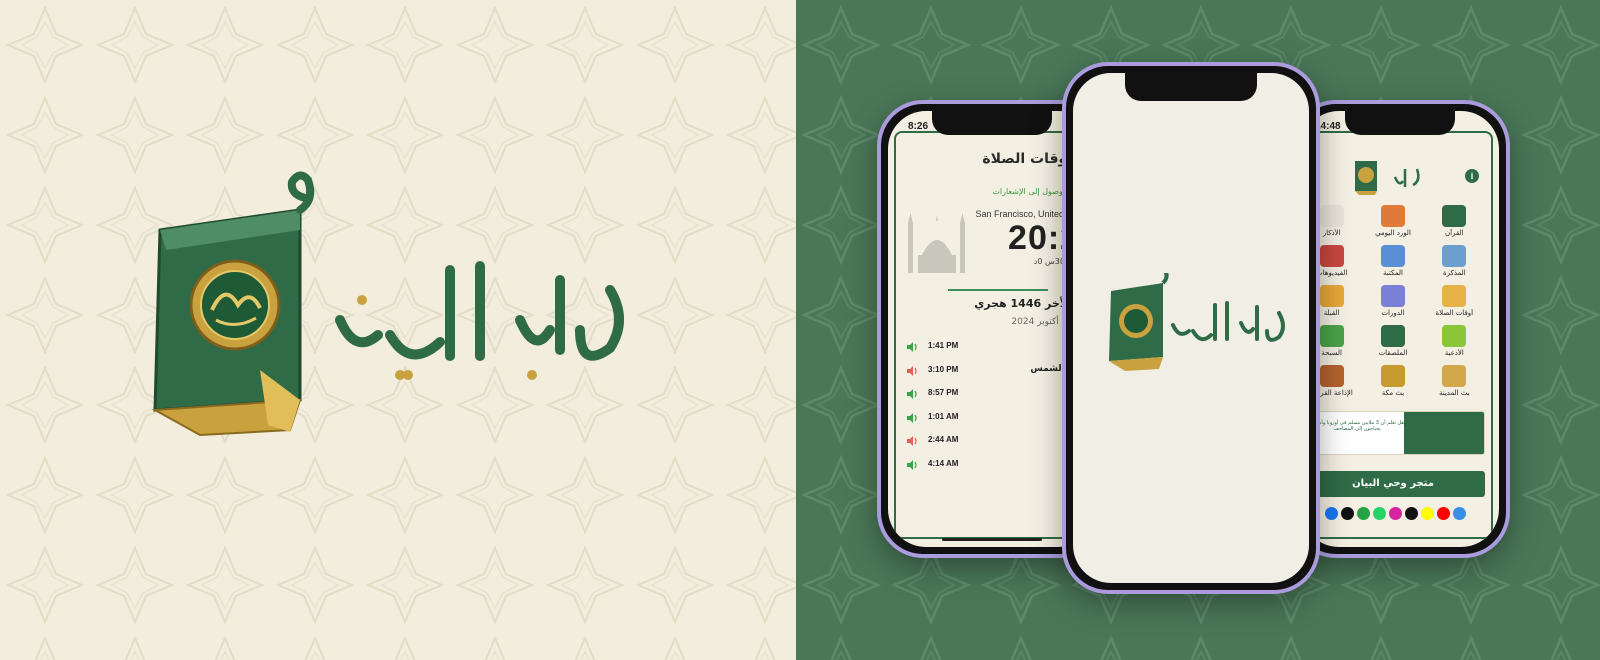  What do you see at coordinates (1427, 513) in the screenshot?
I see `snapchat-icon` at bounding box center [1427, 513].